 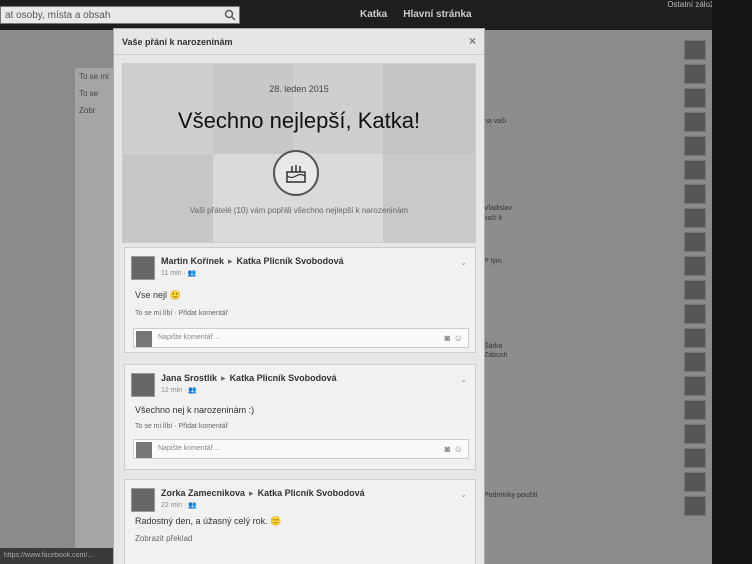 What do you see at coordinates (511, 495) in the screenshot?
I see `bg-right-text: Podmínky použití` at bounding box center [511, 495].